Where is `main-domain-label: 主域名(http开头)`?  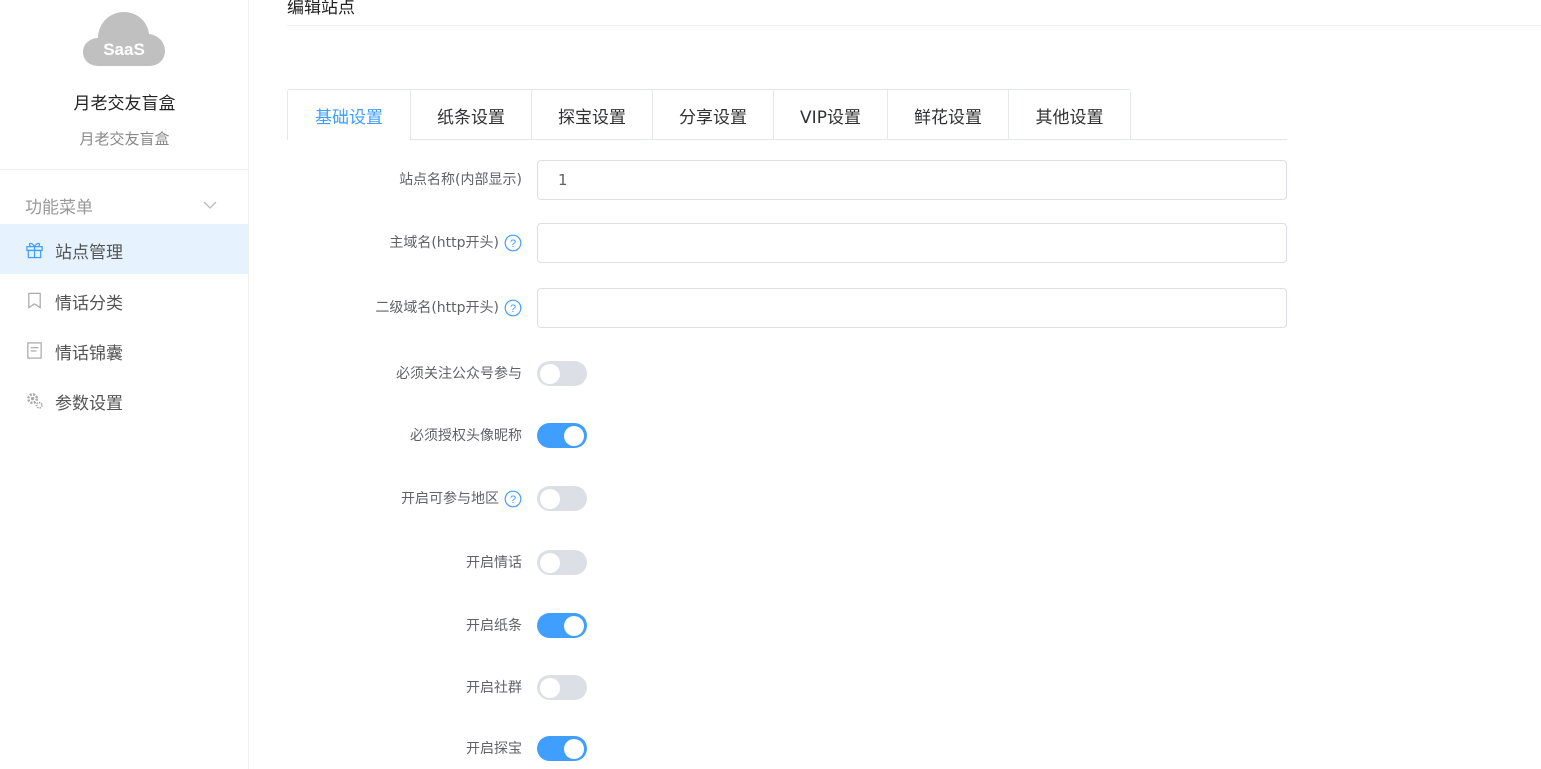
main-domain-label: 主域名(http开头) is located at coordinates (444, 243).